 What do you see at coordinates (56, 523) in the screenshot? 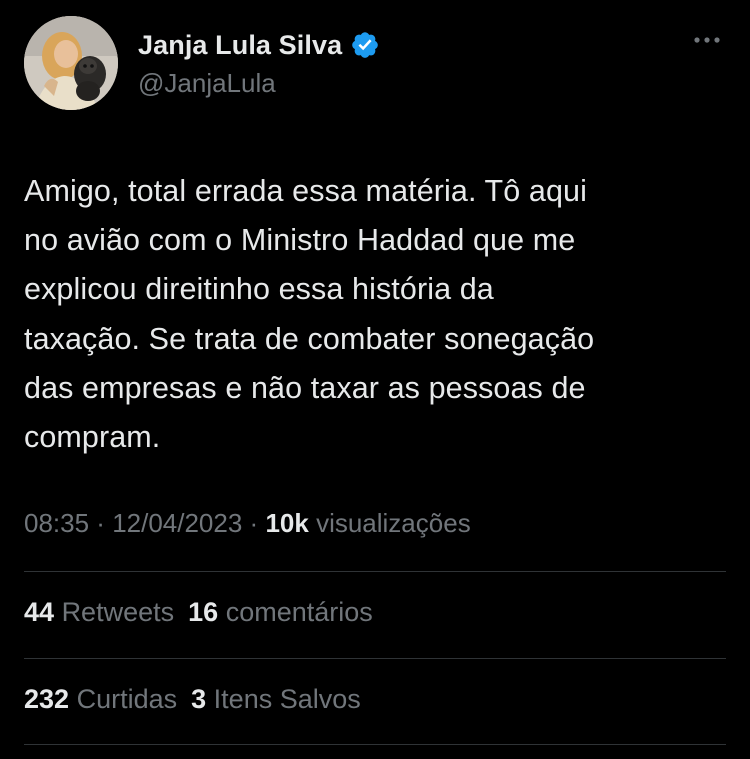
I see `tweet-time: 08:35` at bounding box center [56, 523].